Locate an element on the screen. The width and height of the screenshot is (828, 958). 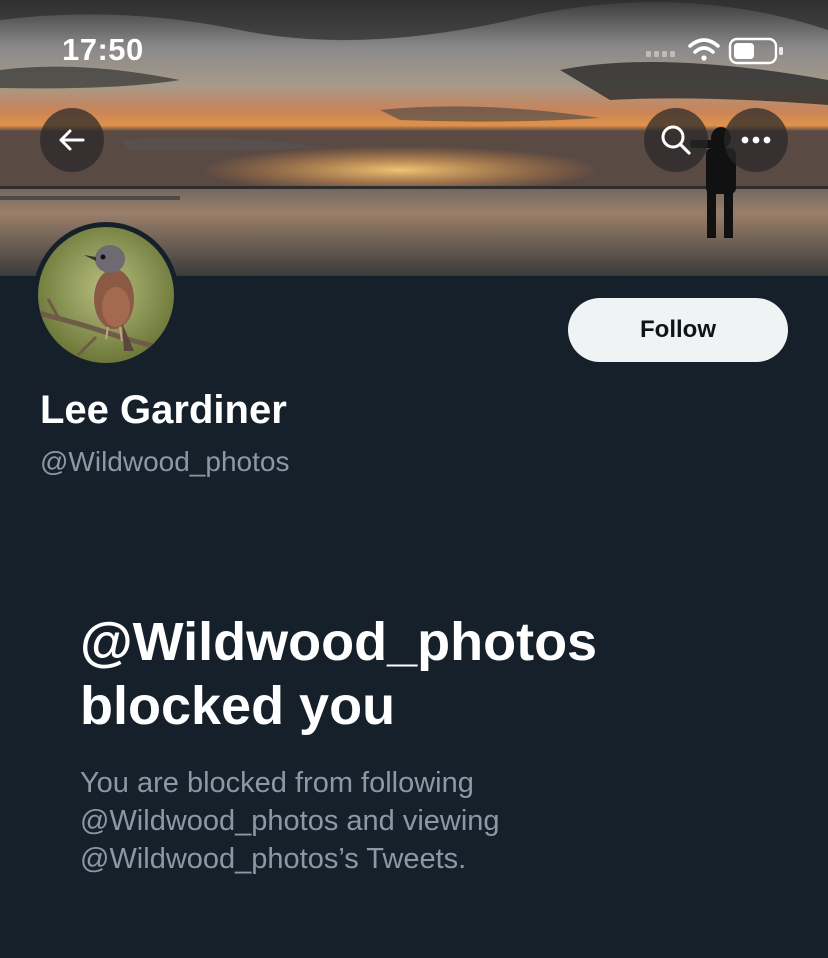
blocked-title-line-2: blocked you is located at coordinates (238, 706).